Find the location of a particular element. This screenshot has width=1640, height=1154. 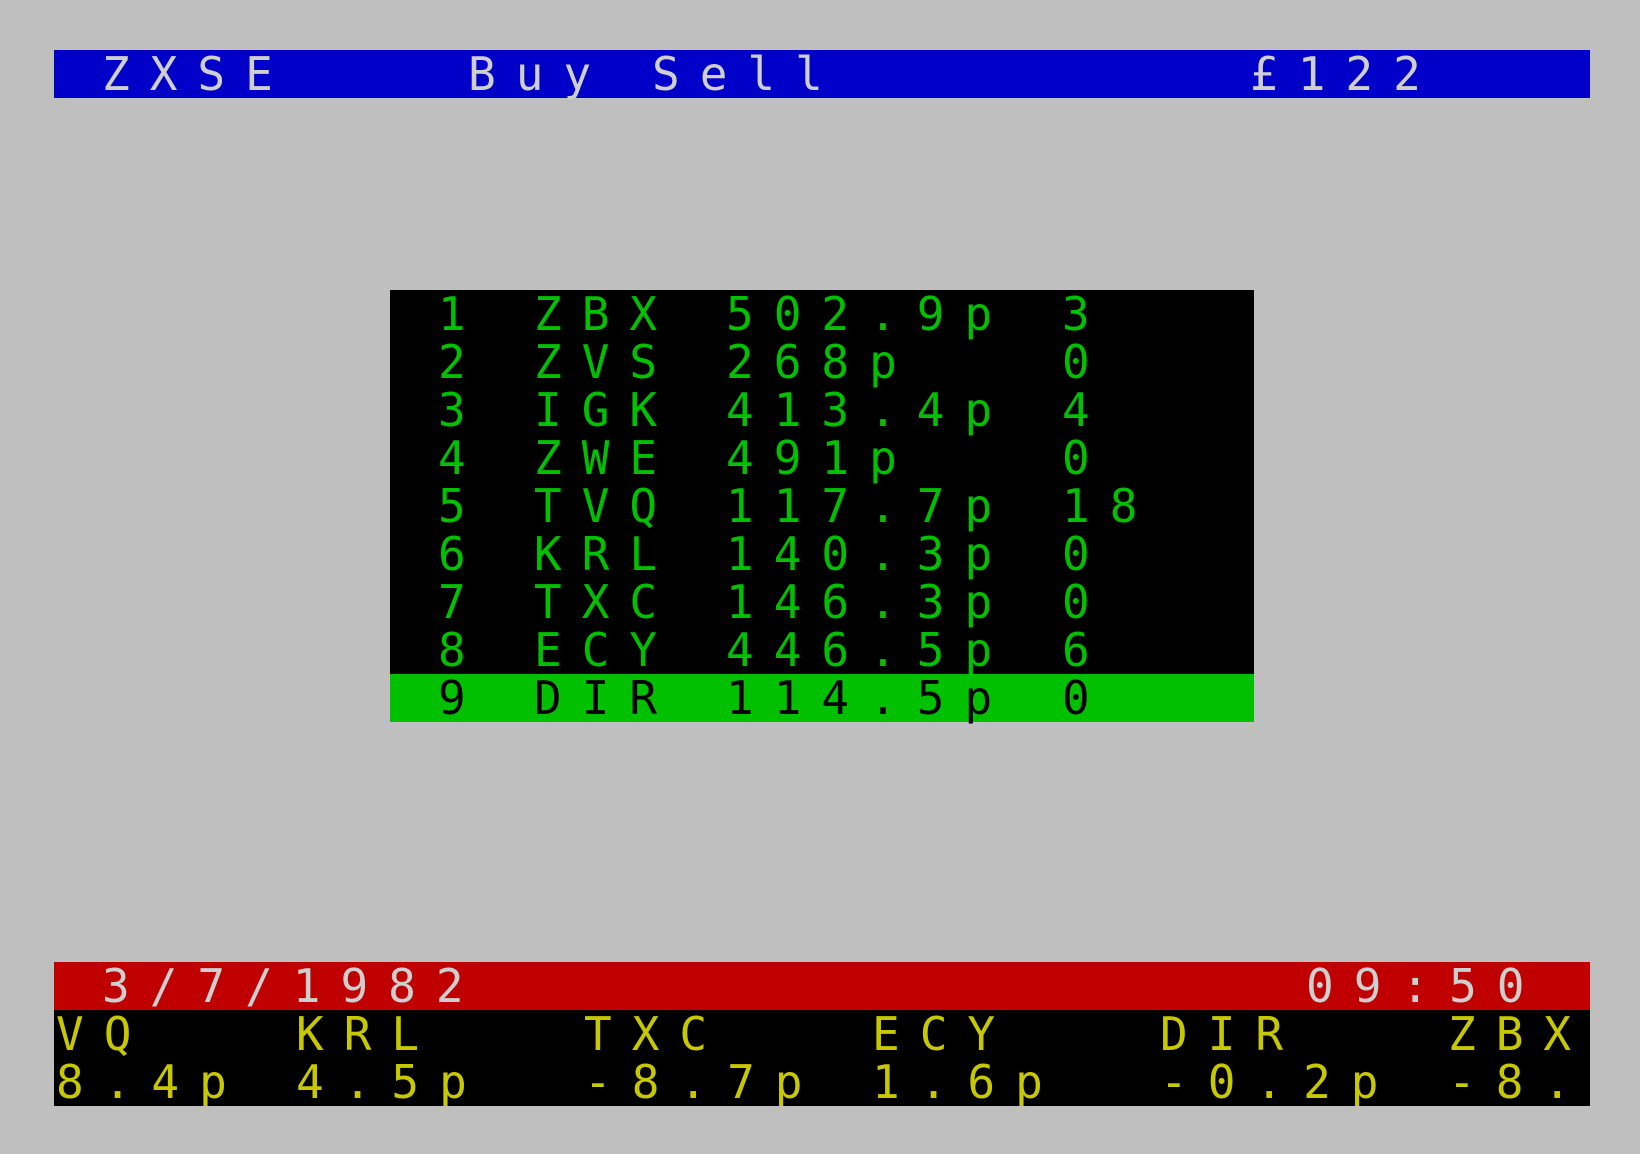

ticker-change: -0.2p is located at coordinates (1279, 1080).